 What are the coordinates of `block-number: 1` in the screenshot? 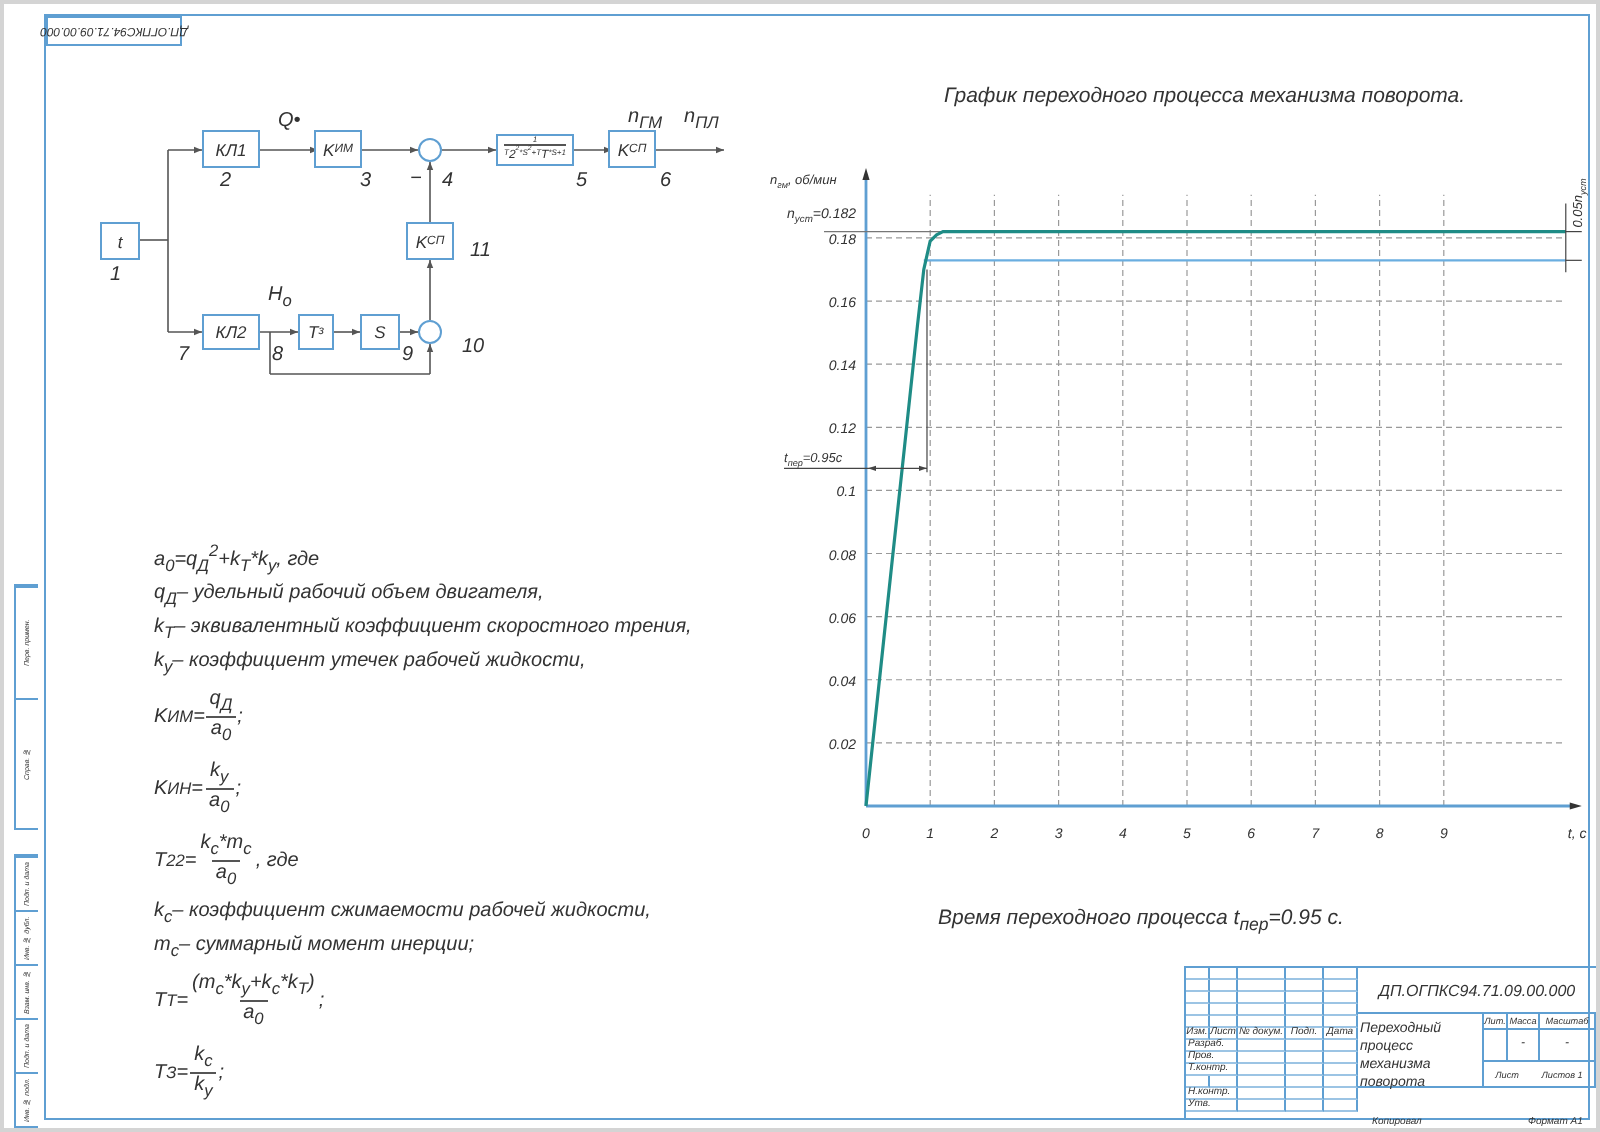 It's located at (116, 275).